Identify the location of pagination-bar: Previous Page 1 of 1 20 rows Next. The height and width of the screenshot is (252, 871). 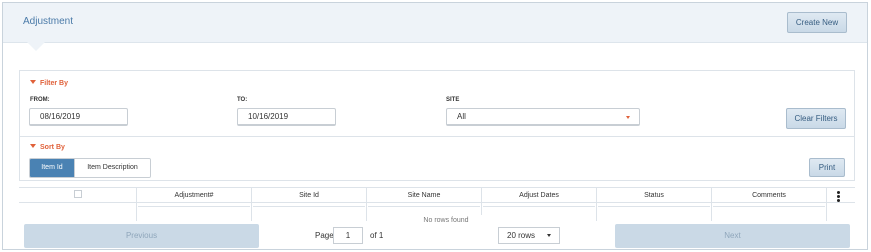
(437, 236).